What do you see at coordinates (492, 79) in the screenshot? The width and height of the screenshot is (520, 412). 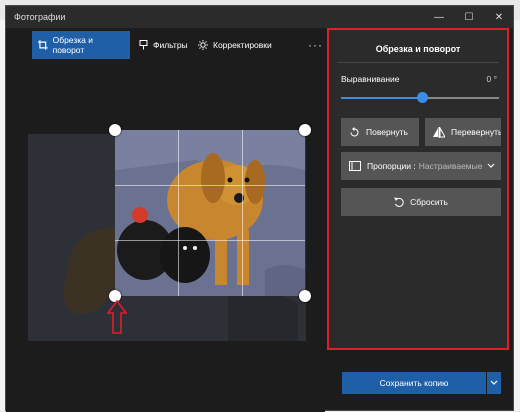 I see `straighten-value: 0 °` at bounding box center [492, 79].